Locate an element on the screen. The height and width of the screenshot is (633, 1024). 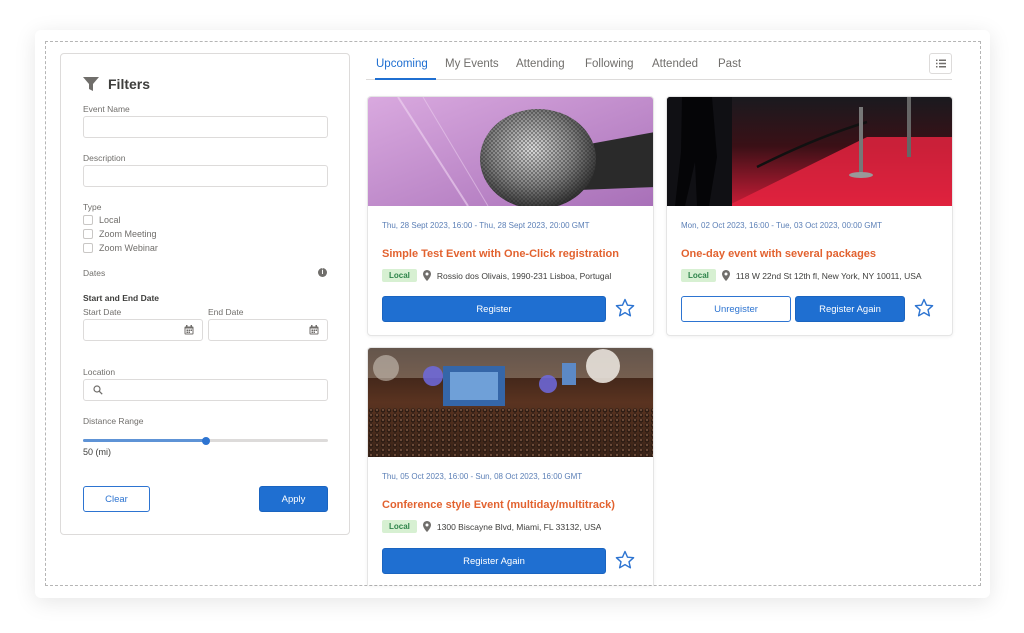
event-image-conference-hall is located at coordinates (510, 402).